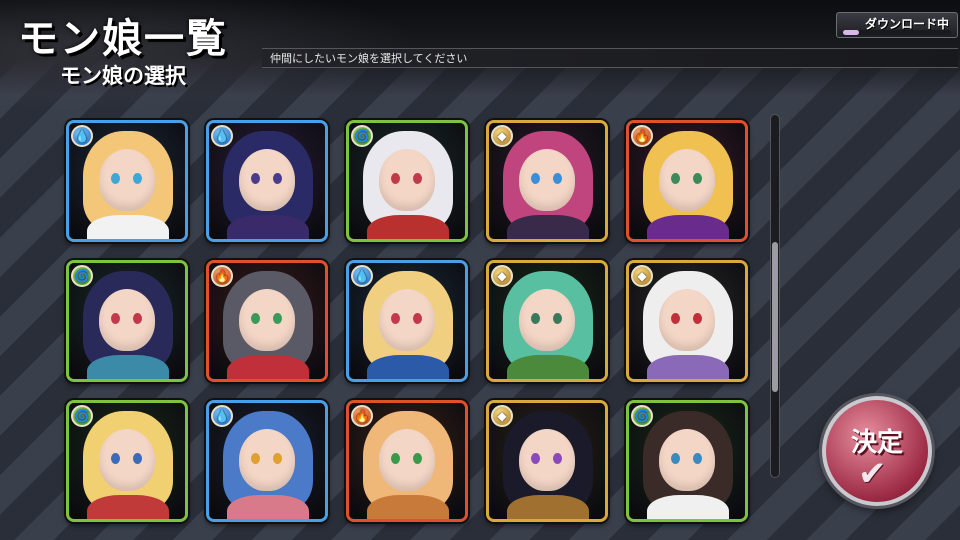 The image size is (960, 540). I want to click on scrollbar, so click(775, 296).